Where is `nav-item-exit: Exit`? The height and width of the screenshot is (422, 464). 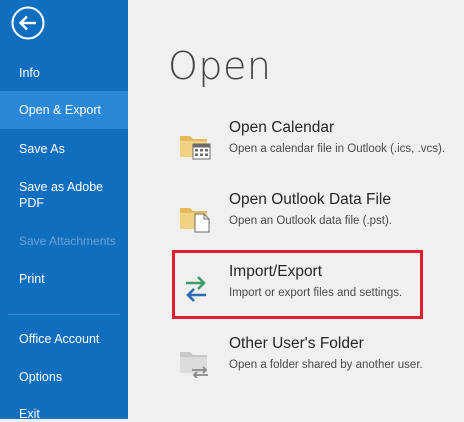 nav-item-exit: Exit is located at coordinates (64, 414).